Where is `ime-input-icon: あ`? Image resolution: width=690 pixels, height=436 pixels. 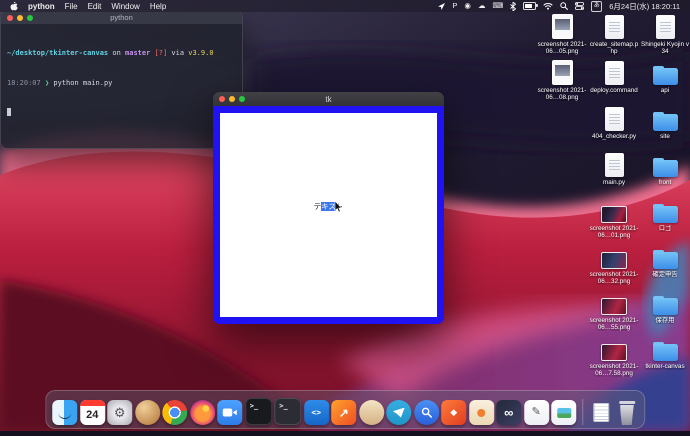 ime-input-icon: あ is located at coordinates (597, 6).